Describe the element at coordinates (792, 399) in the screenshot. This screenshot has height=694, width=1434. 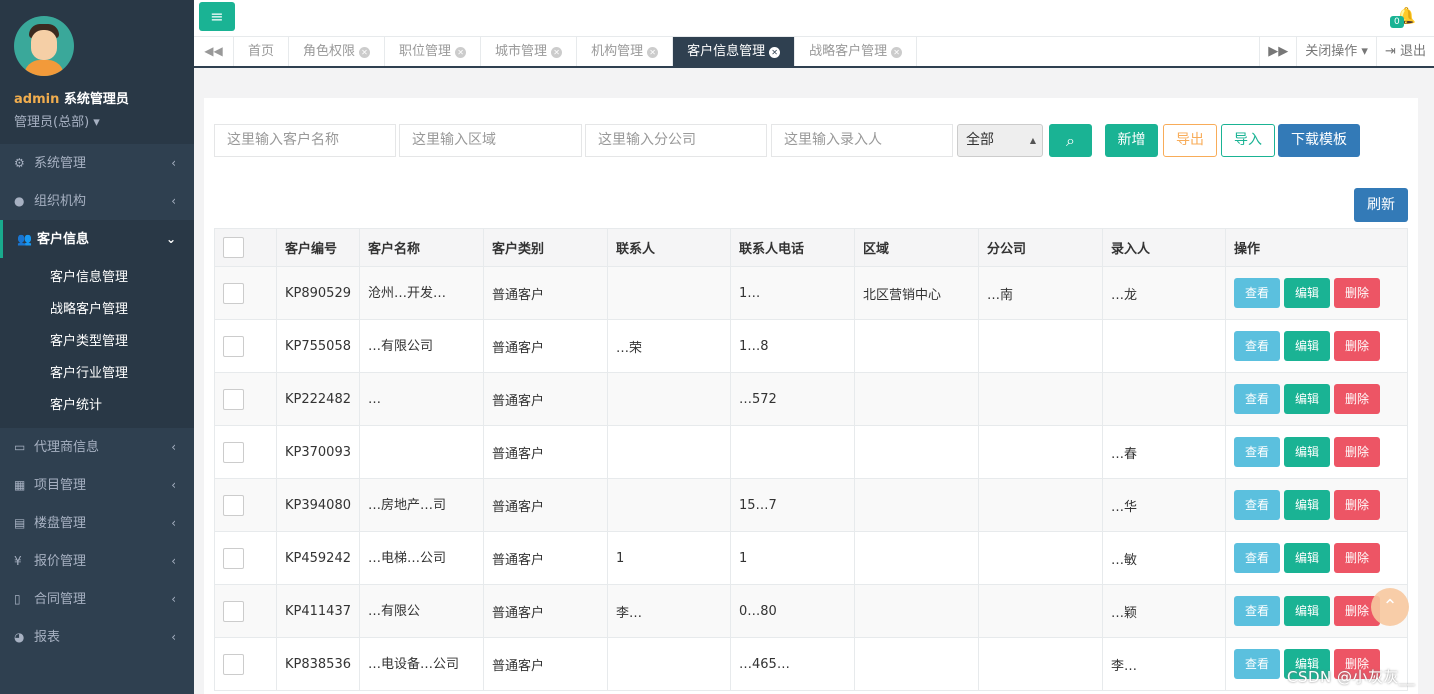
I see `cell-phone: …572` at that location.